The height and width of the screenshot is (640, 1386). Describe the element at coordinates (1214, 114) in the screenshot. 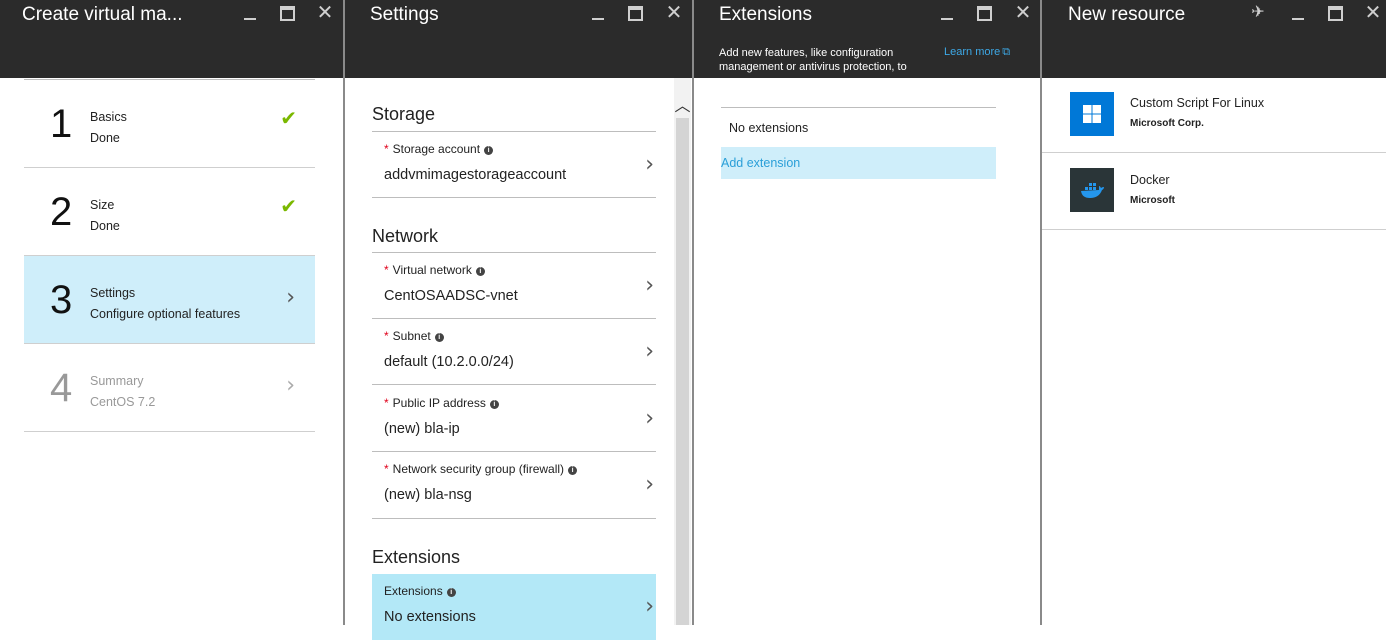

I see `resource-item-custom-script: Custom Script For Linux Microsoft Corp.` at that location.